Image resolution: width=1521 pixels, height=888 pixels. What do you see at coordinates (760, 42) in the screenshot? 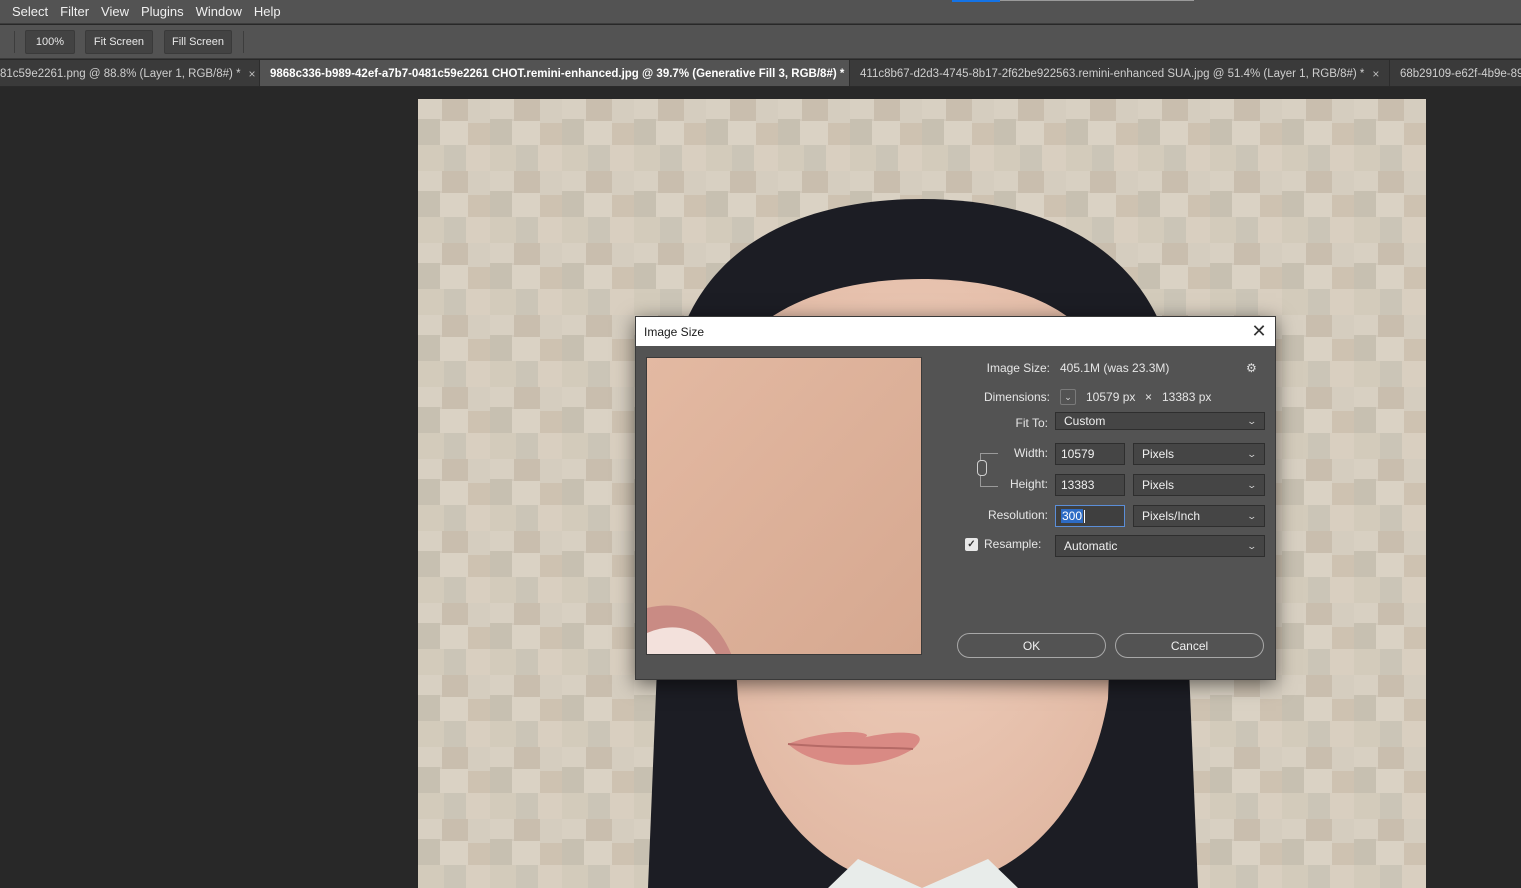
I see `options-bar: 100% Fit Screen Fill Screen` at bounding box center [760, 42].